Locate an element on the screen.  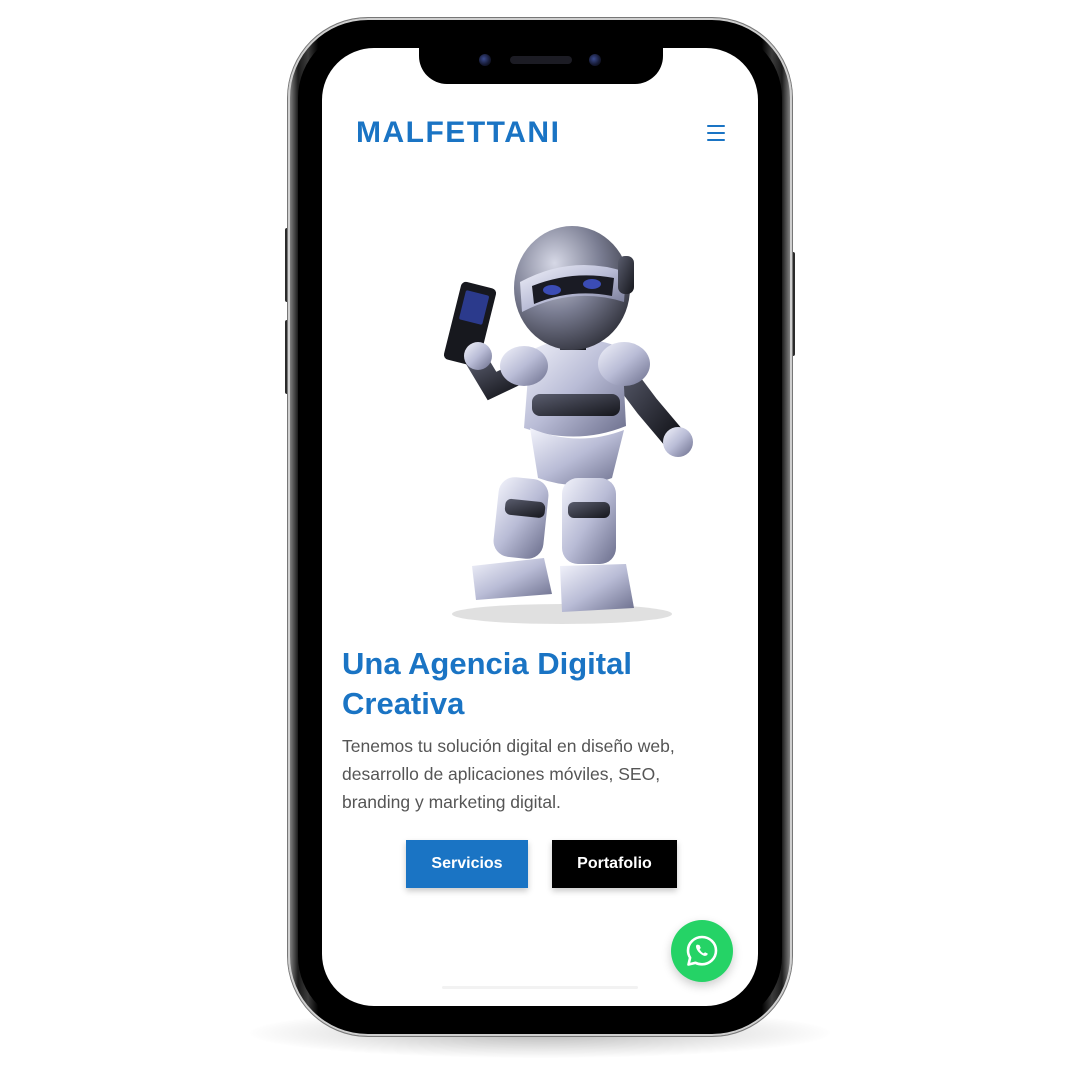
front-camera-icon is located at coordinates (485, 60).